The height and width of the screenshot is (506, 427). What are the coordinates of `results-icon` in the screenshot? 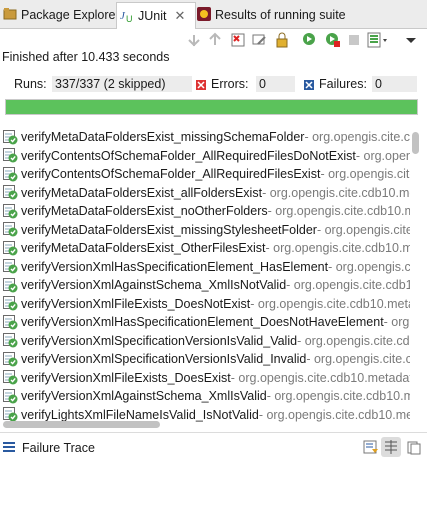 It's located at (204, 15).